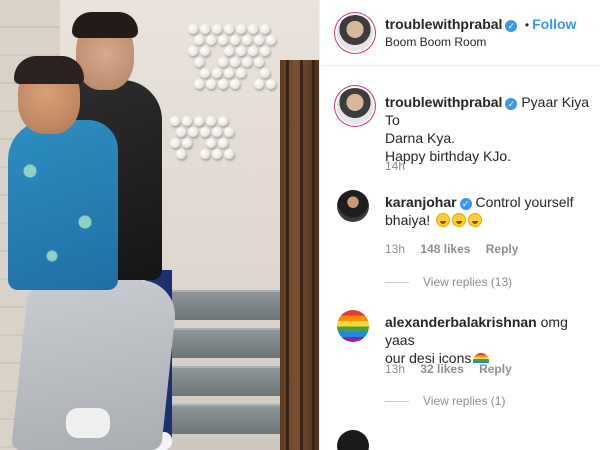 This screenshot has height=450, width=600. I want to click on comment-meta: 13h 148 likes Reply, so click(451, 249).